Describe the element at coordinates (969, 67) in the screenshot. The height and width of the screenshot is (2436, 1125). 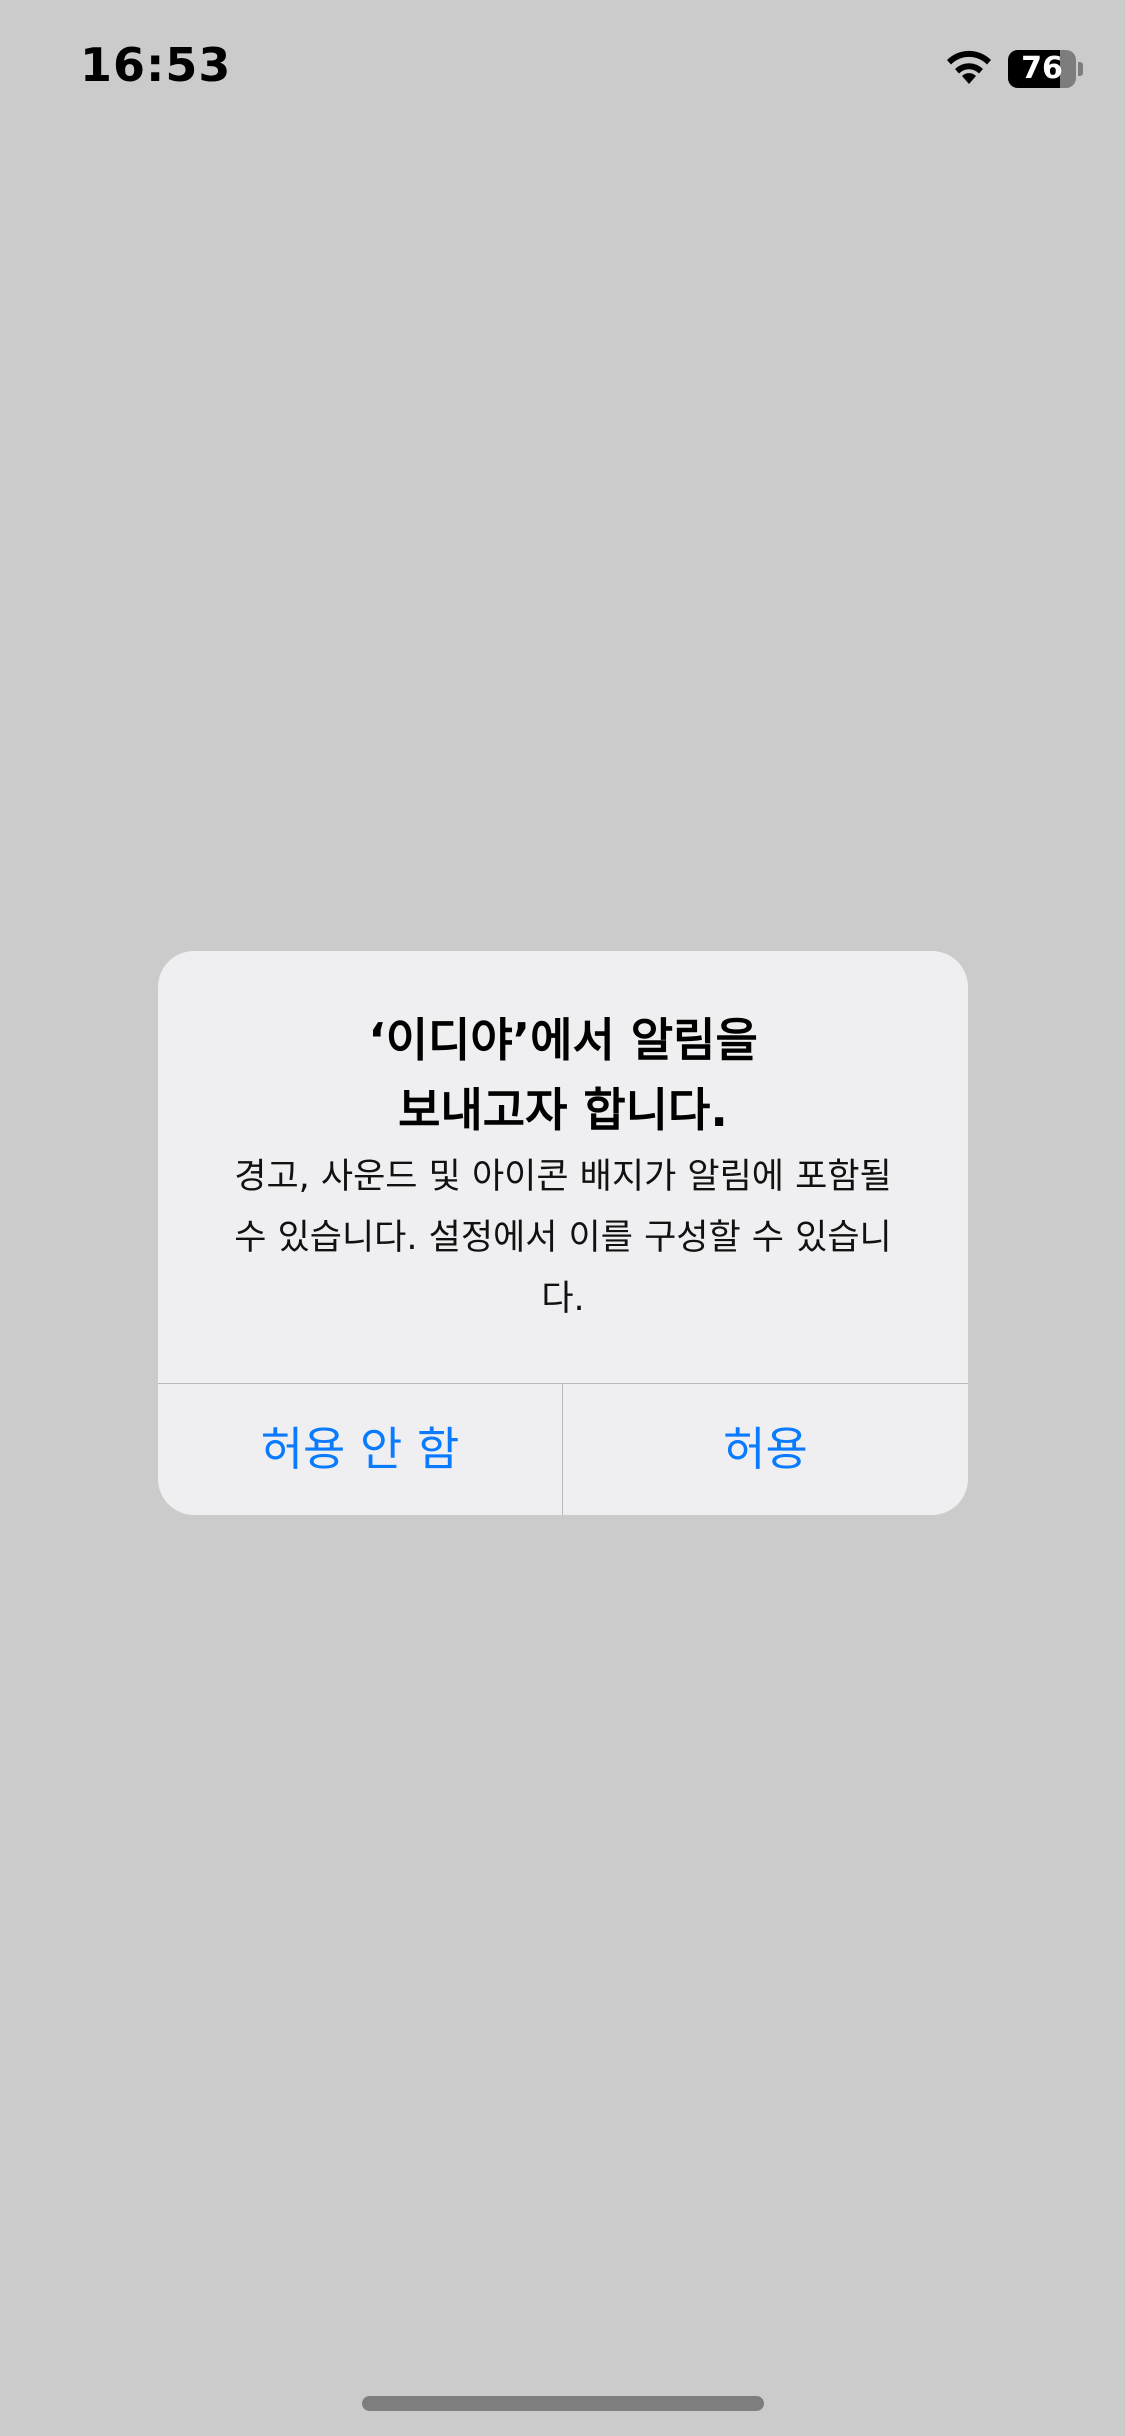
I see `wifi-icon` at that location.